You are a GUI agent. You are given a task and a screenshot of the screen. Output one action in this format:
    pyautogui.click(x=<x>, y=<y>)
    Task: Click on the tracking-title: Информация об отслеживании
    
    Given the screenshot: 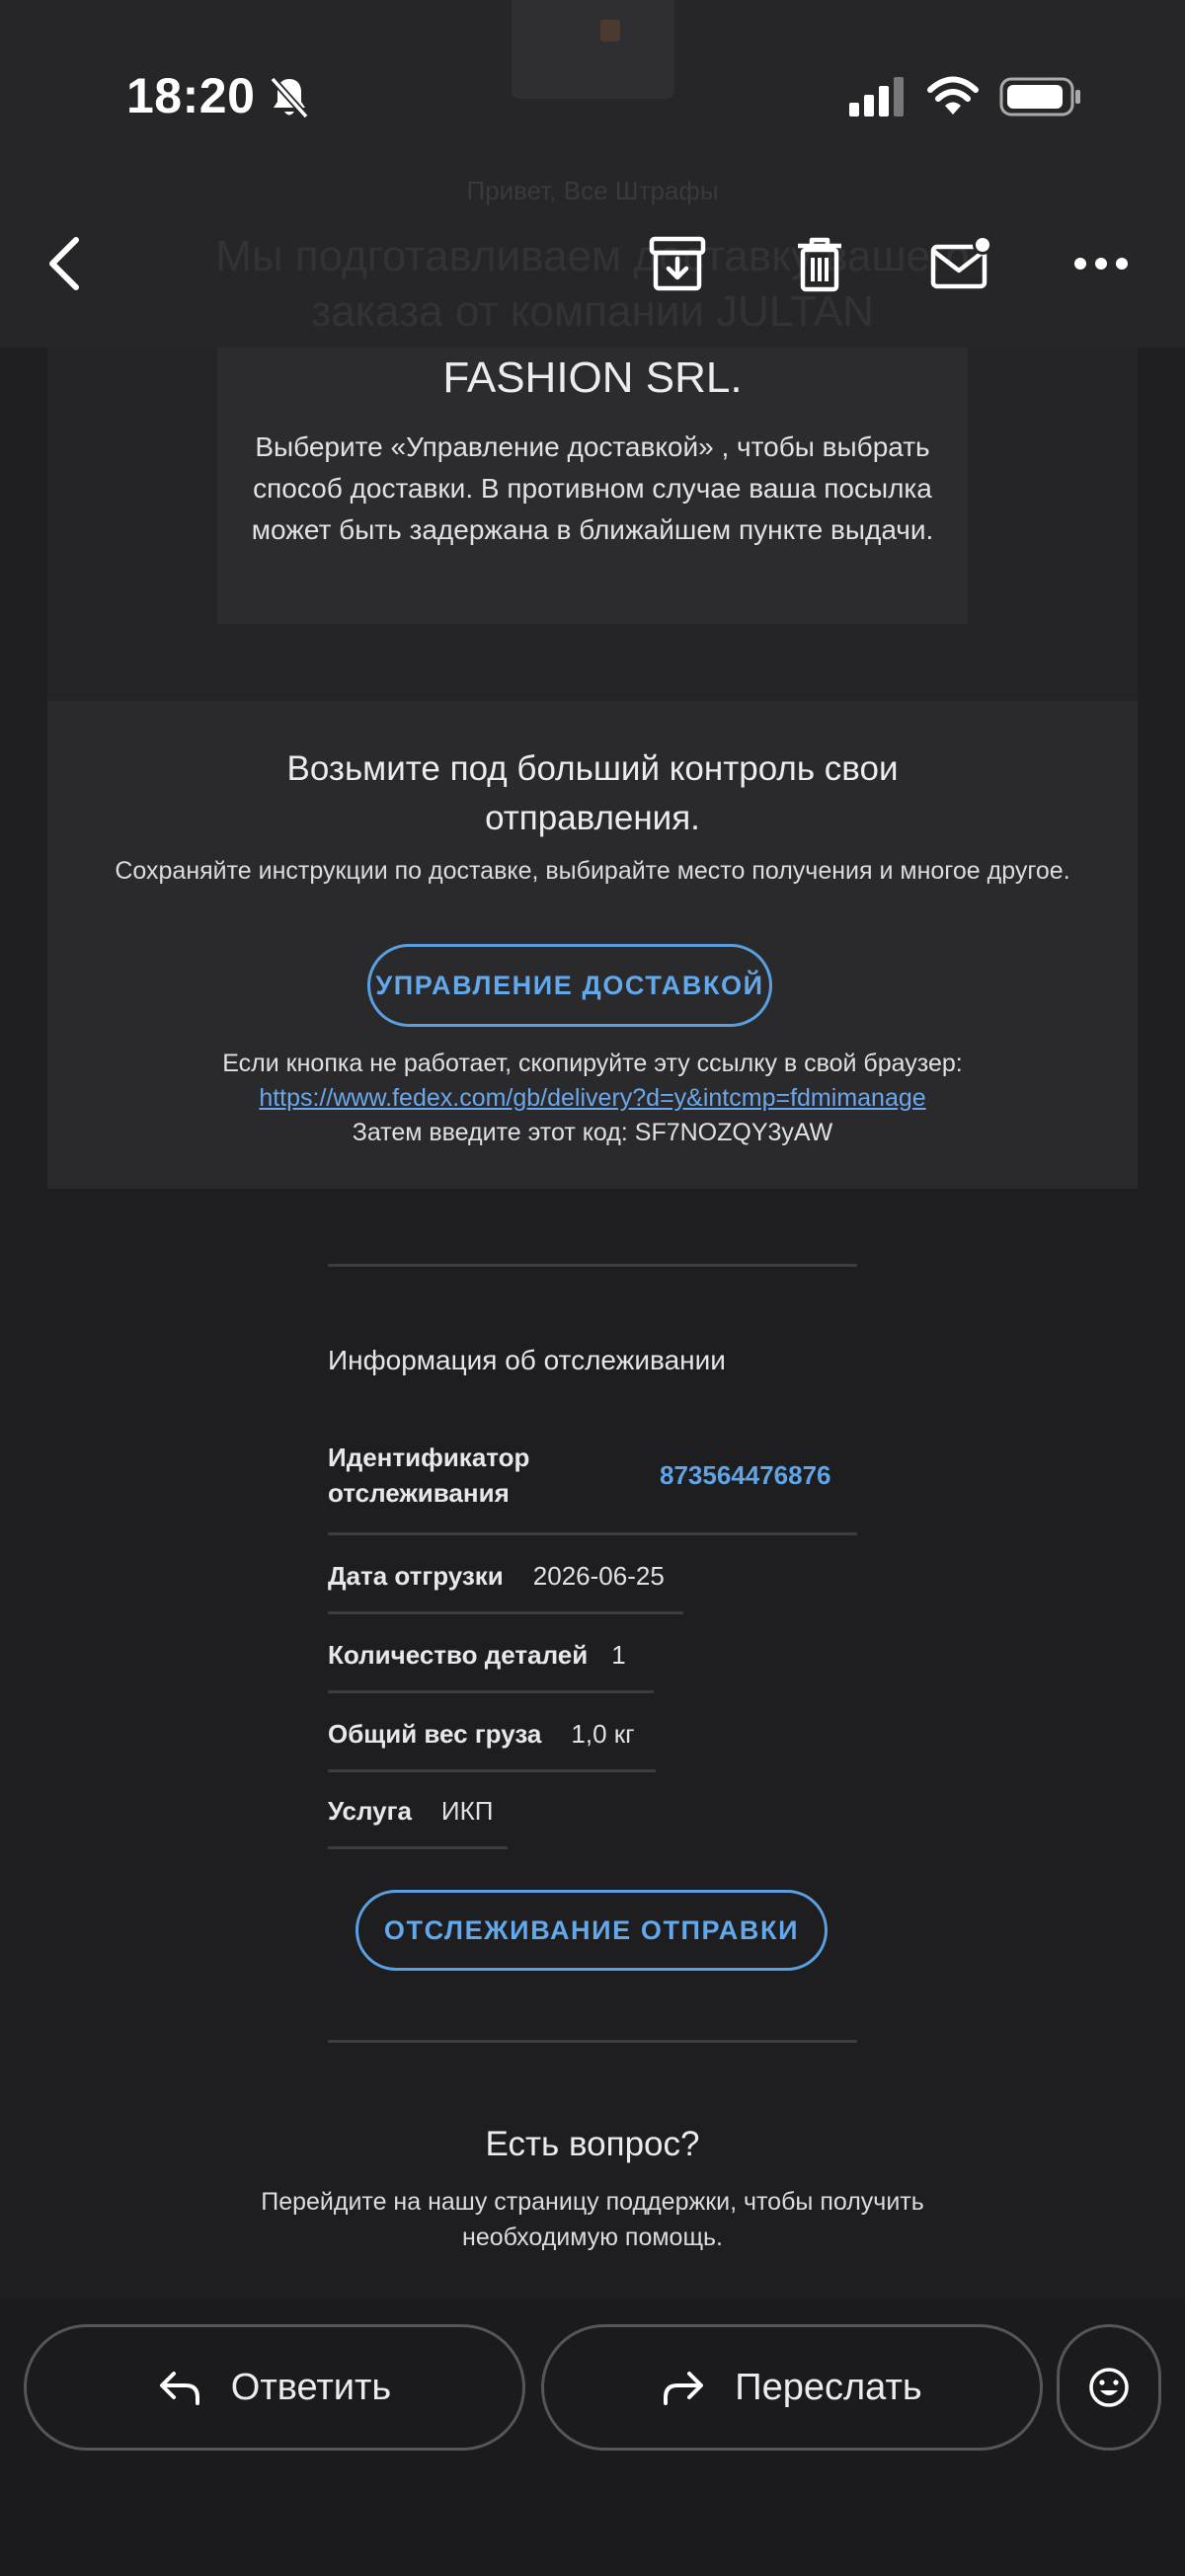 What is the action you would take?
    pyautogui.click(x=527, y=1360)
    